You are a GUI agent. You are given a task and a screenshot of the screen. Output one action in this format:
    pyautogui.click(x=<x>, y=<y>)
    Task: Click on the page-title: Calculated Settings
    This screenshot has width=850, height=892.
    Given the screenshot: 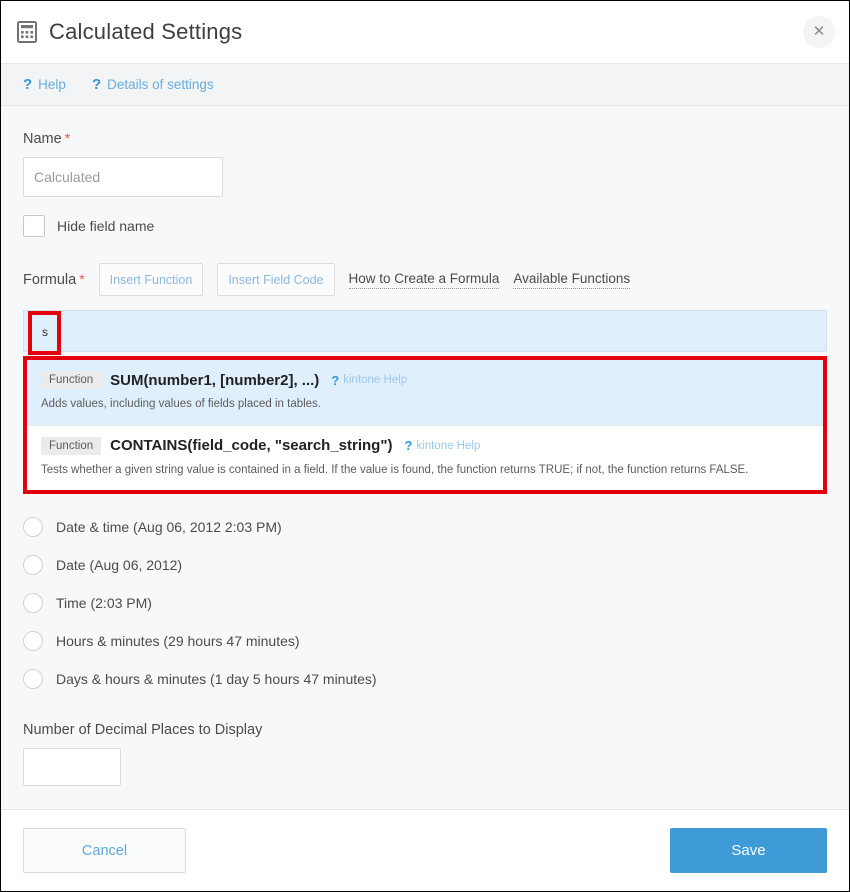 What is the action you would take?
    pyautogui.click(x=146, y=31)
    